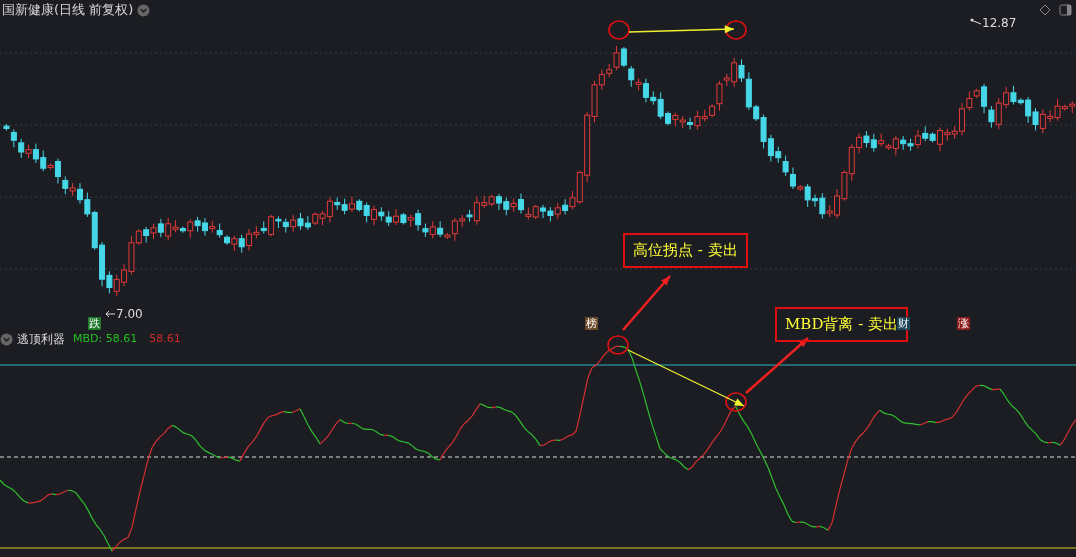 This screenshot has height=557, width=1076. What do you see at coordinates (129, 314) in the screenshot?
I see `price-label: 7.00` at bounding box center [129, 314].